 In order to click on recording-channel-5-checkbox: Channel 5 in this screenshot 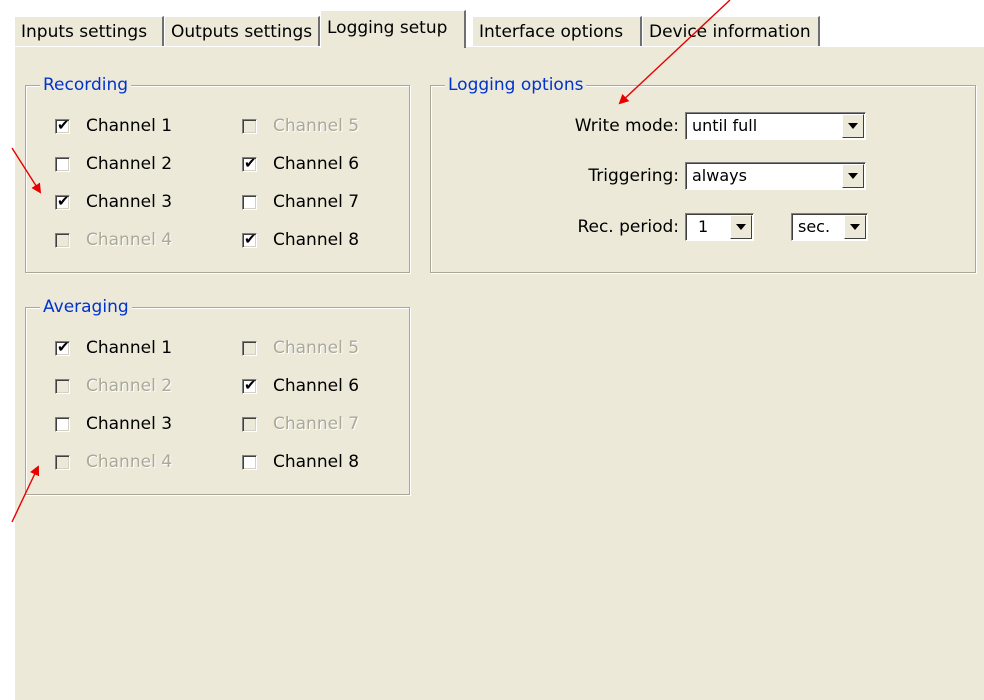, I will do `click(300, 126)`.